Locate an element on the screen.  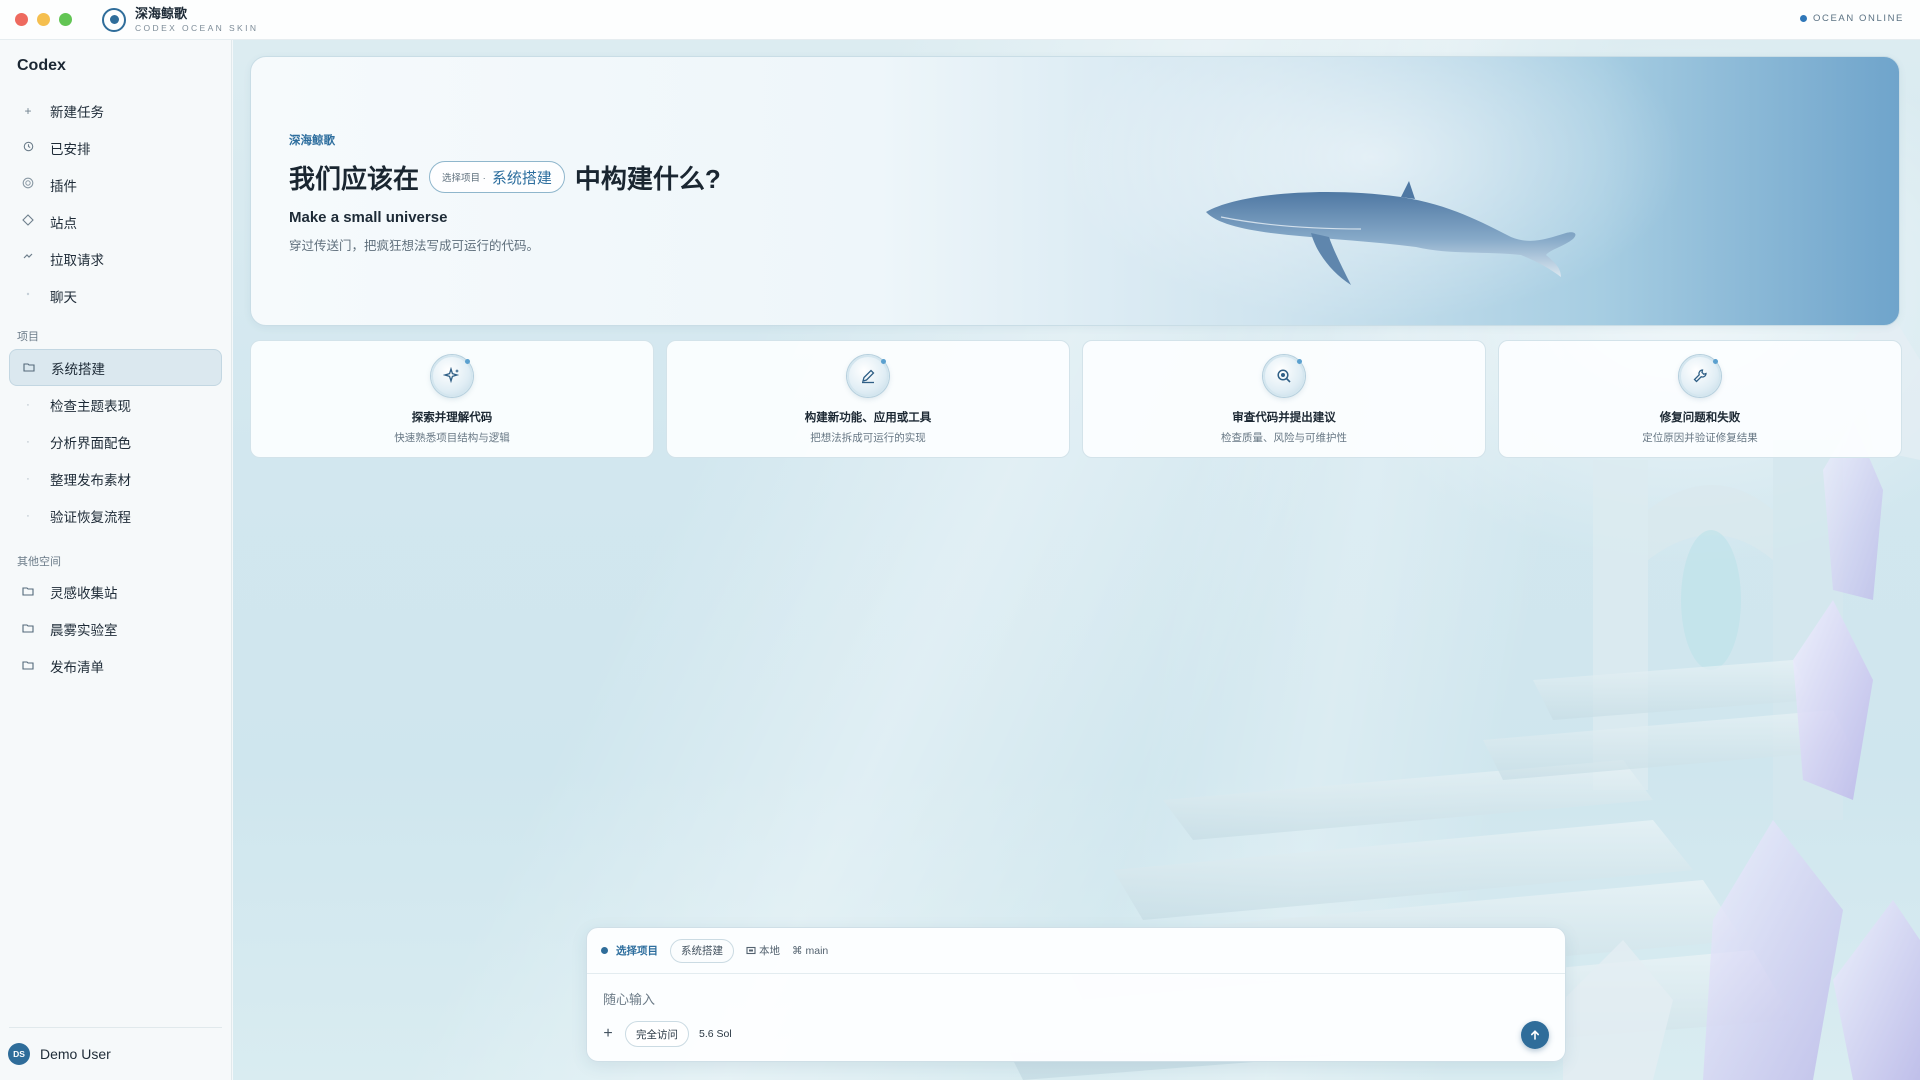
sidebar-item-task: · 验证恢复流程 is located at coordinates (115, 515).